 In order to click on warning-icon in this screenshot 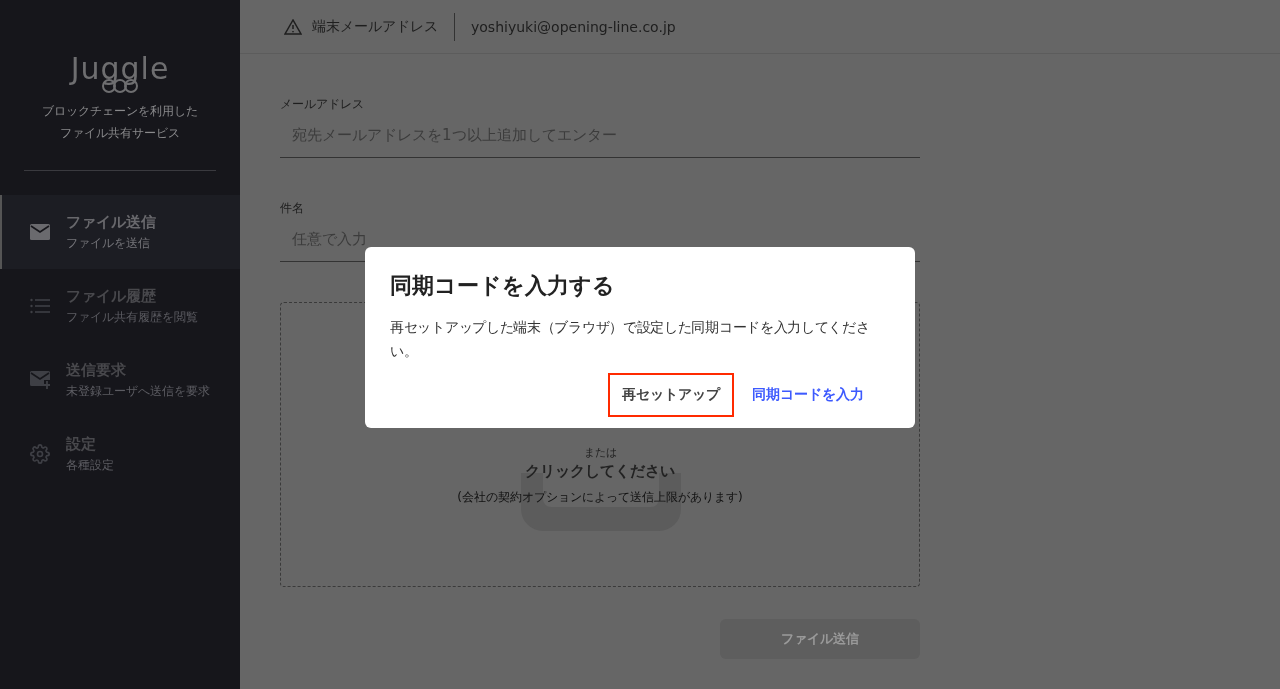, I will do `click(293, 26)`.